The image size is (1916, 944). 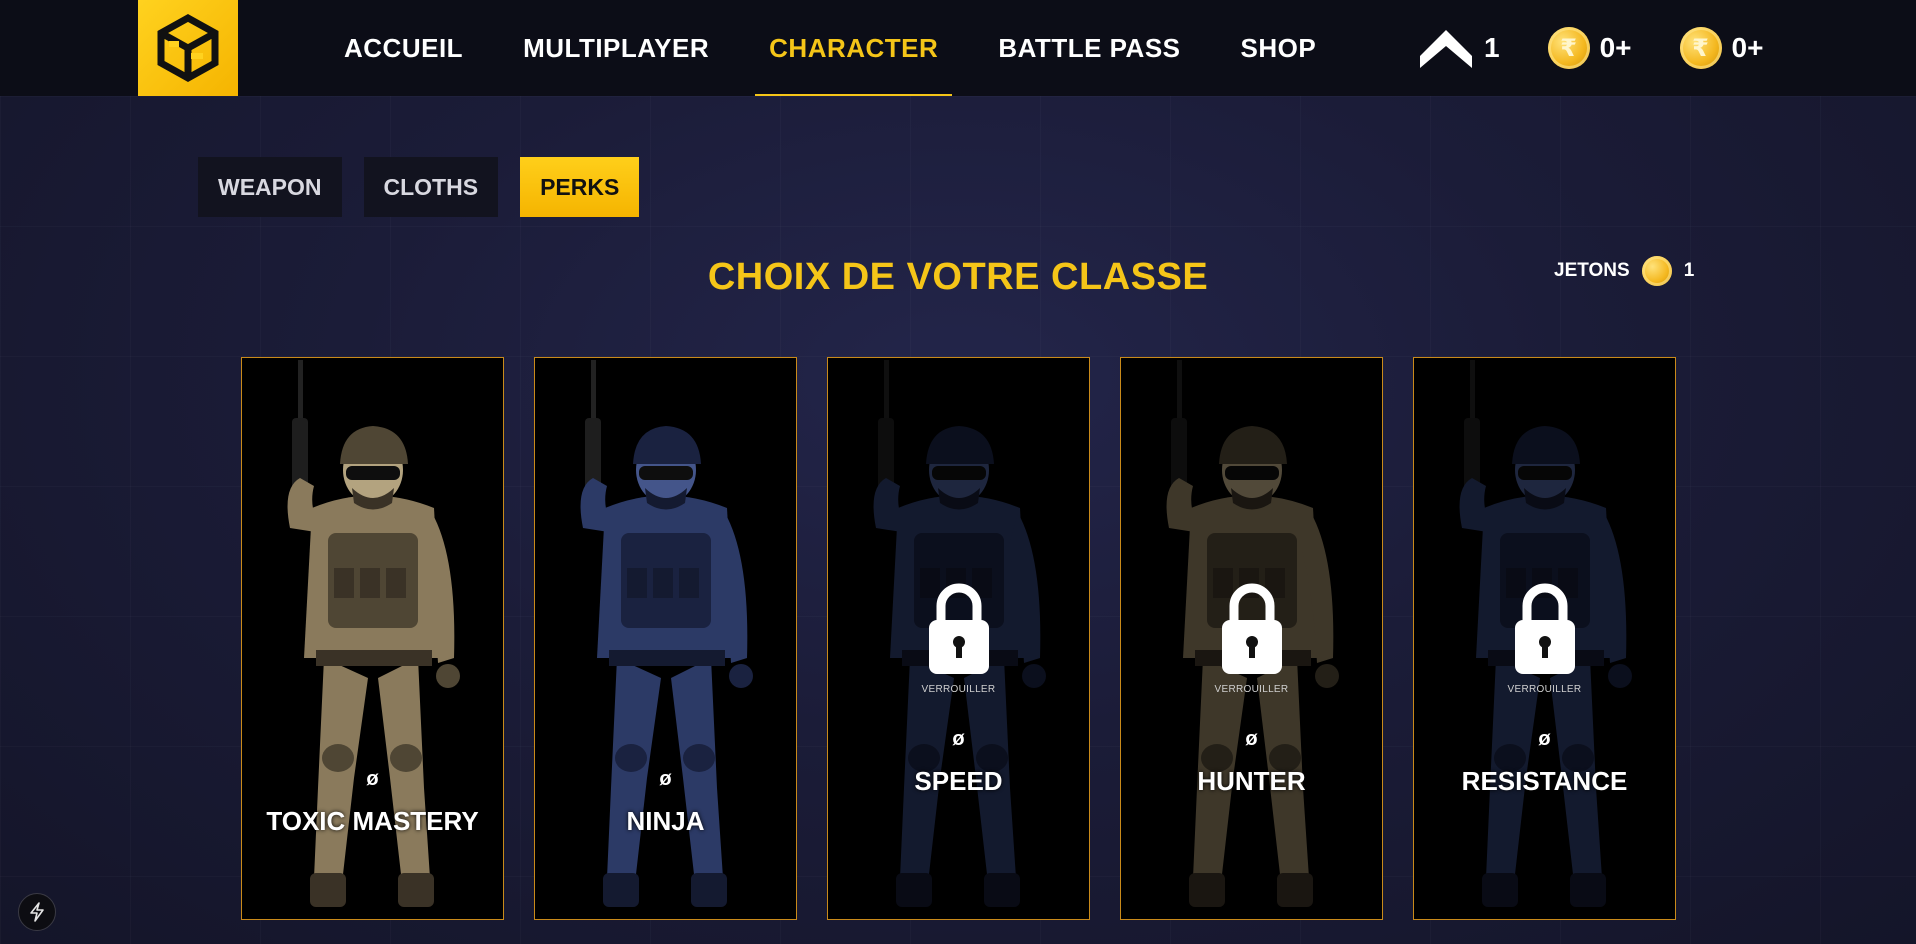 I want to click on nav-character: CHARACTER, so click(x=853, y=48).